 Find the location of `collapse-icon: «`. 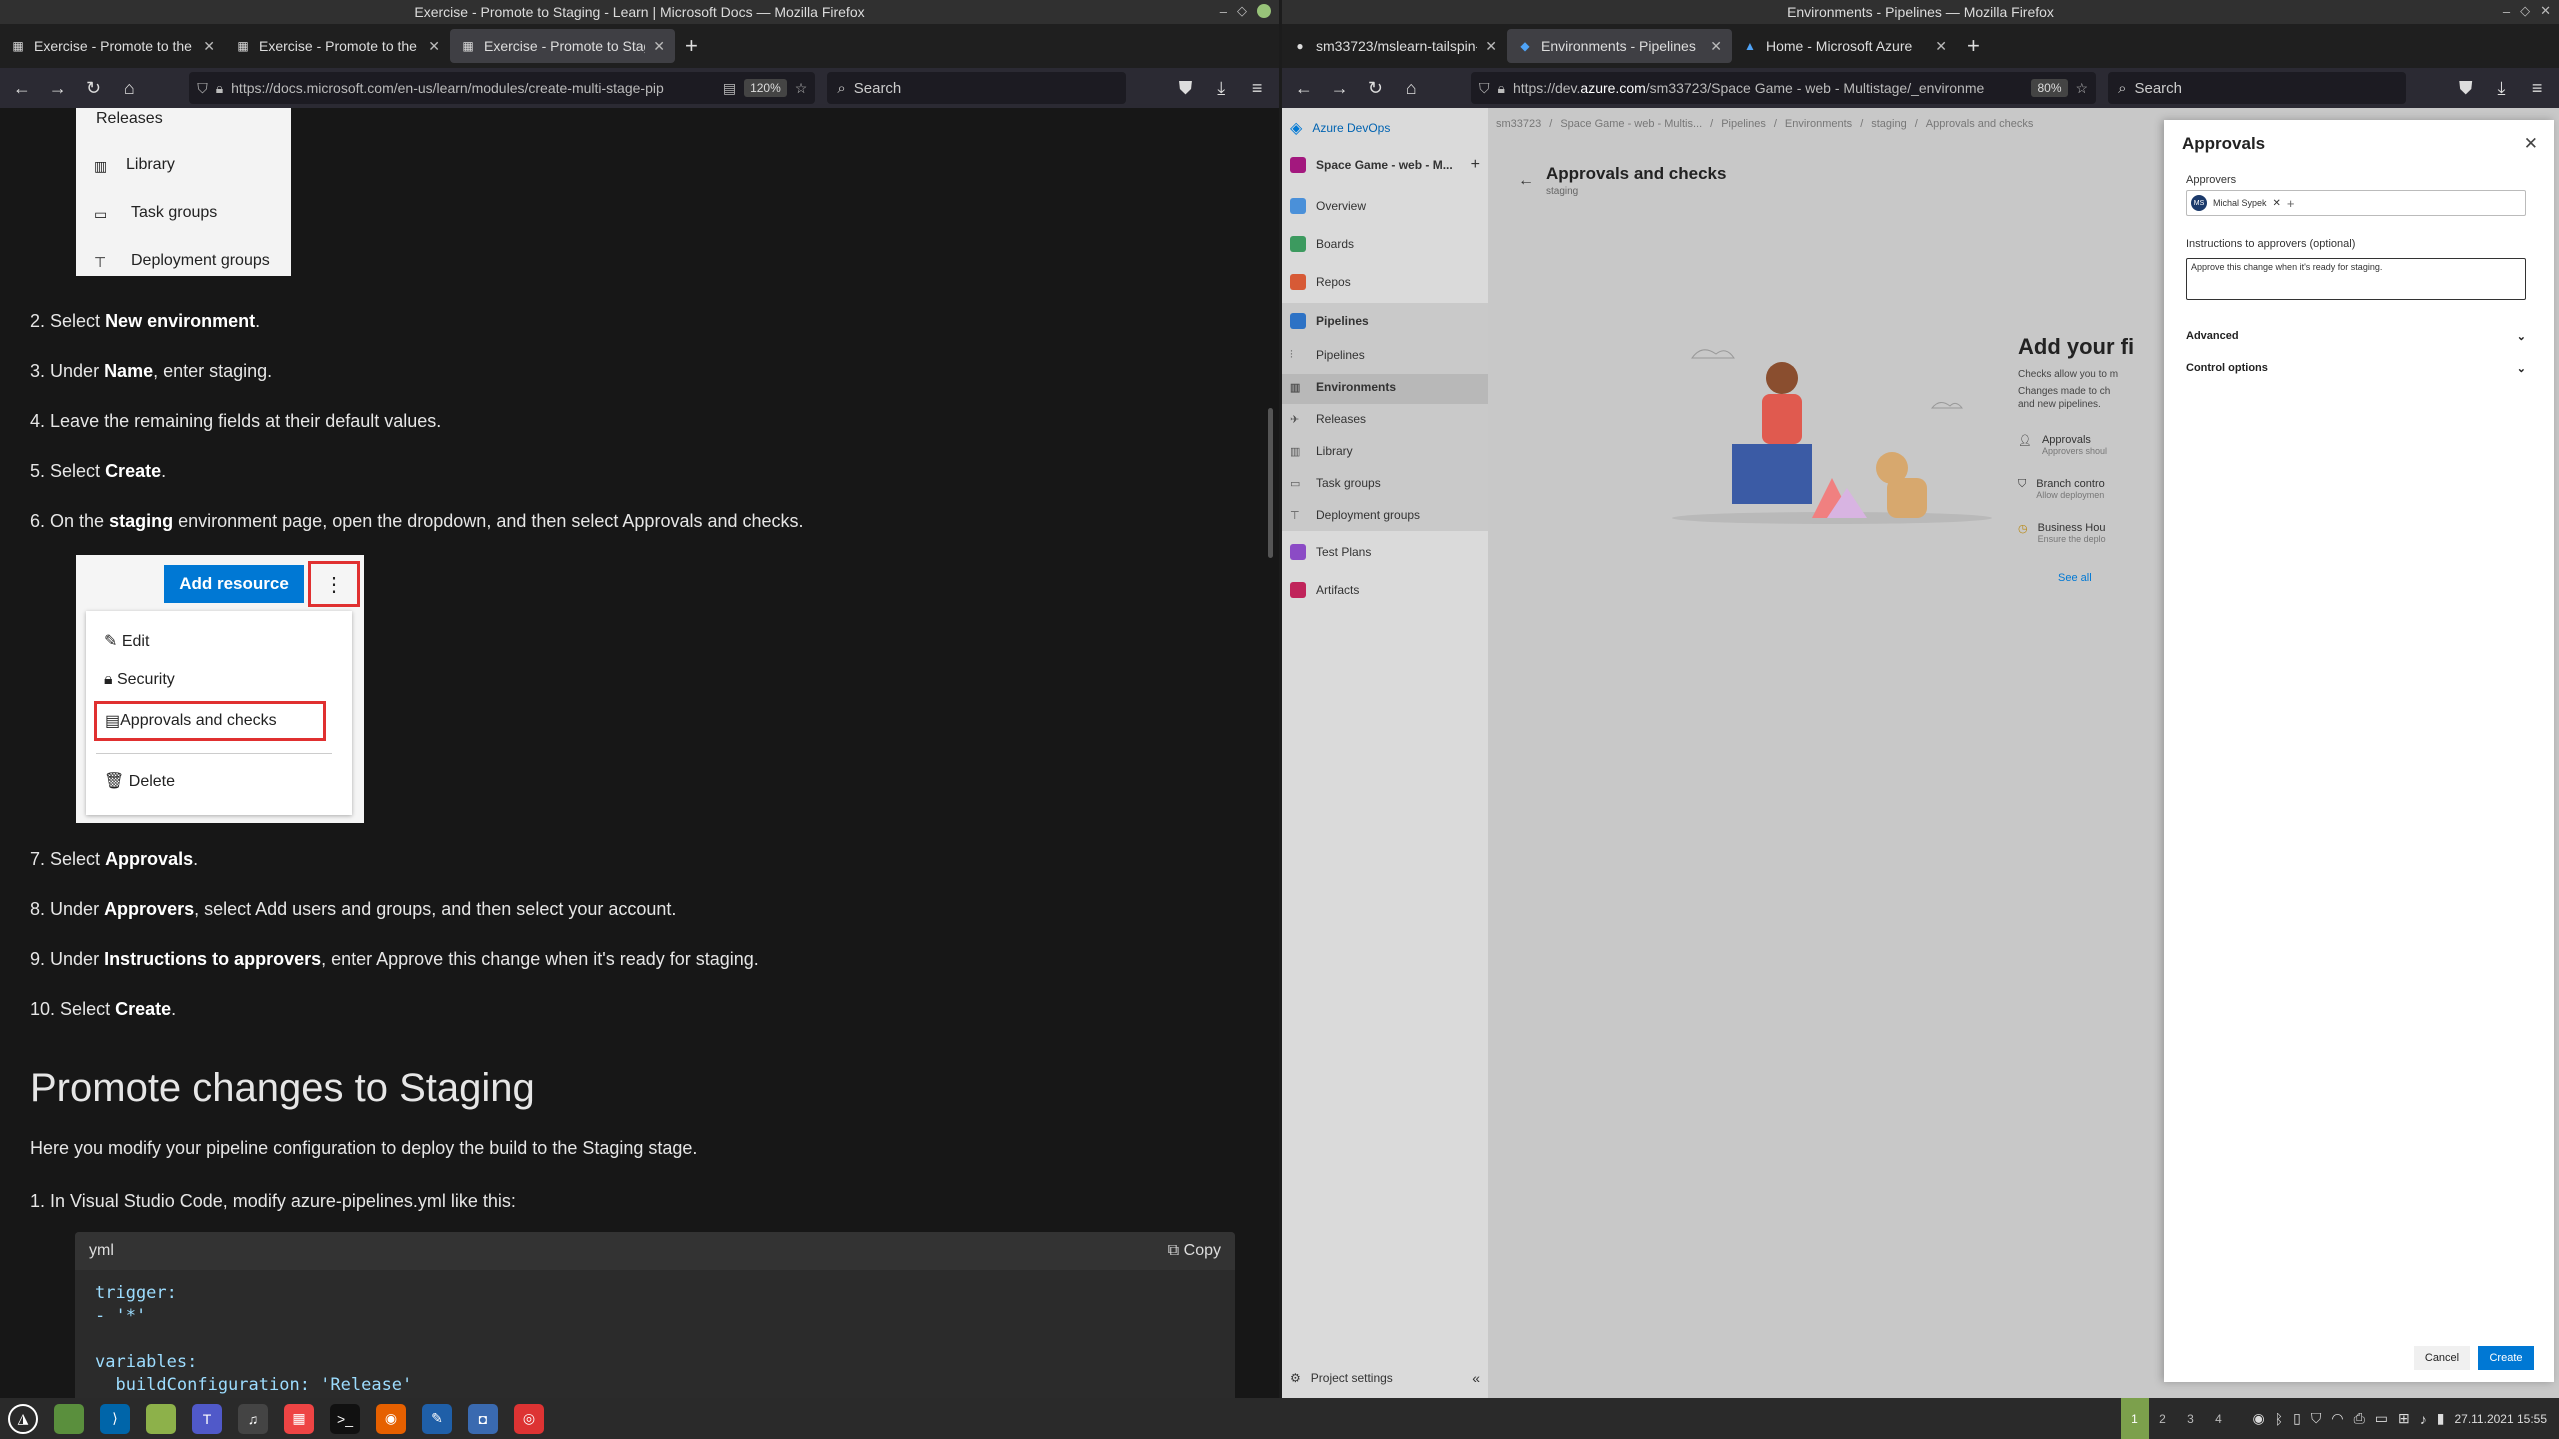

collapse-icon: « is located at coordinates (1476, 1378).